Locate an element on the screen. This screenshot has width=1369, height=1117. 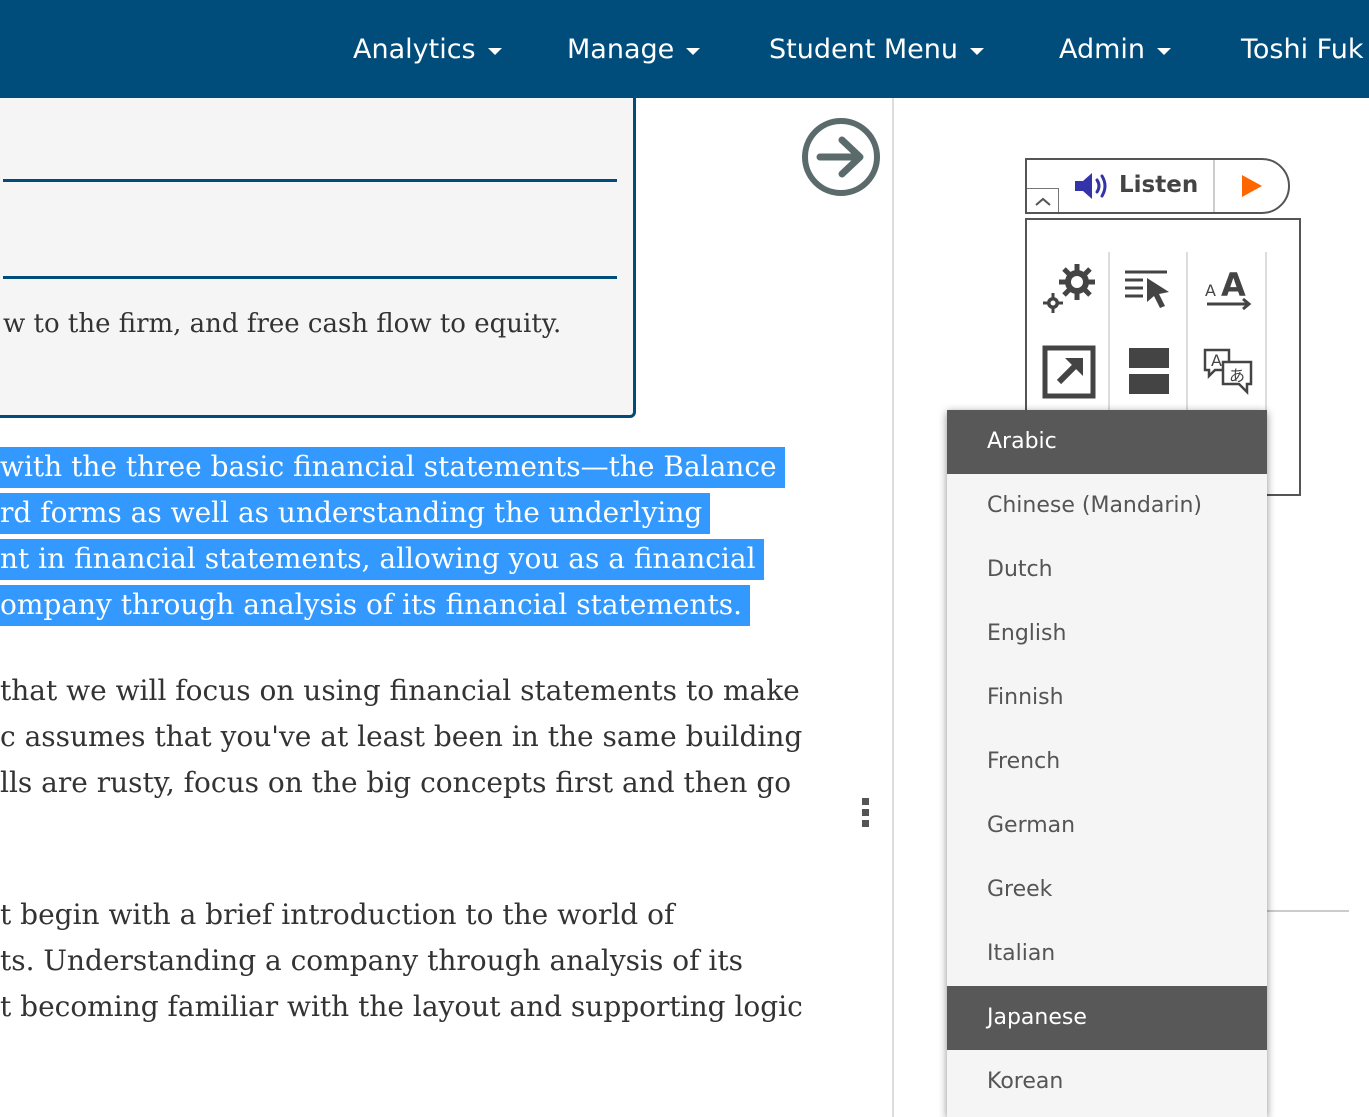
language-option-french: French is located at coordinates (1107, 762).